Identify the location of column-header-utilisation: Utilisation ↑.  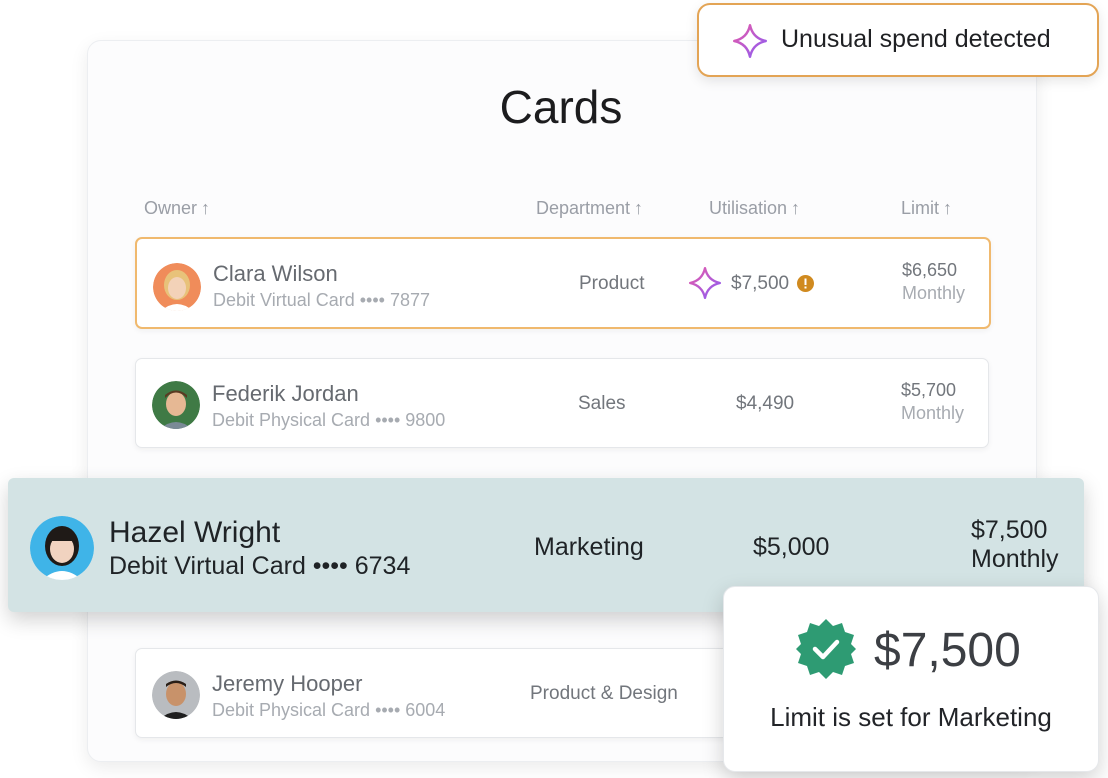
(754, 208).